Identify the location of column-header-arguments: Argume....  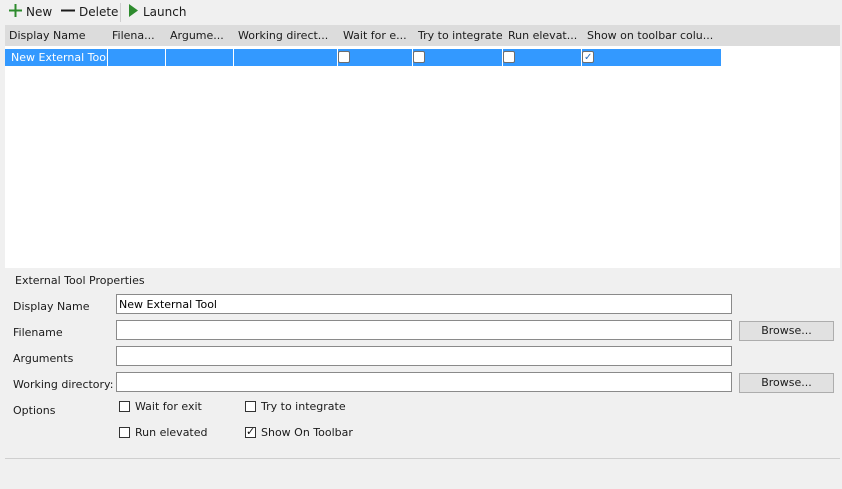
(199, 35).